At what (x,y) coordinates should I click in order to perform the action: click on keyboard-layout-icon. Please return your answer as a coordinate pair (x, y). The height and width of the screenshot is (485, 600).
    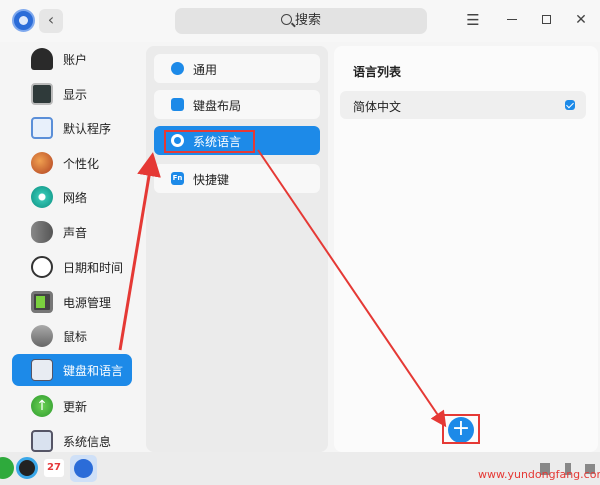
    Looking at the image, I should click on (177, 104).